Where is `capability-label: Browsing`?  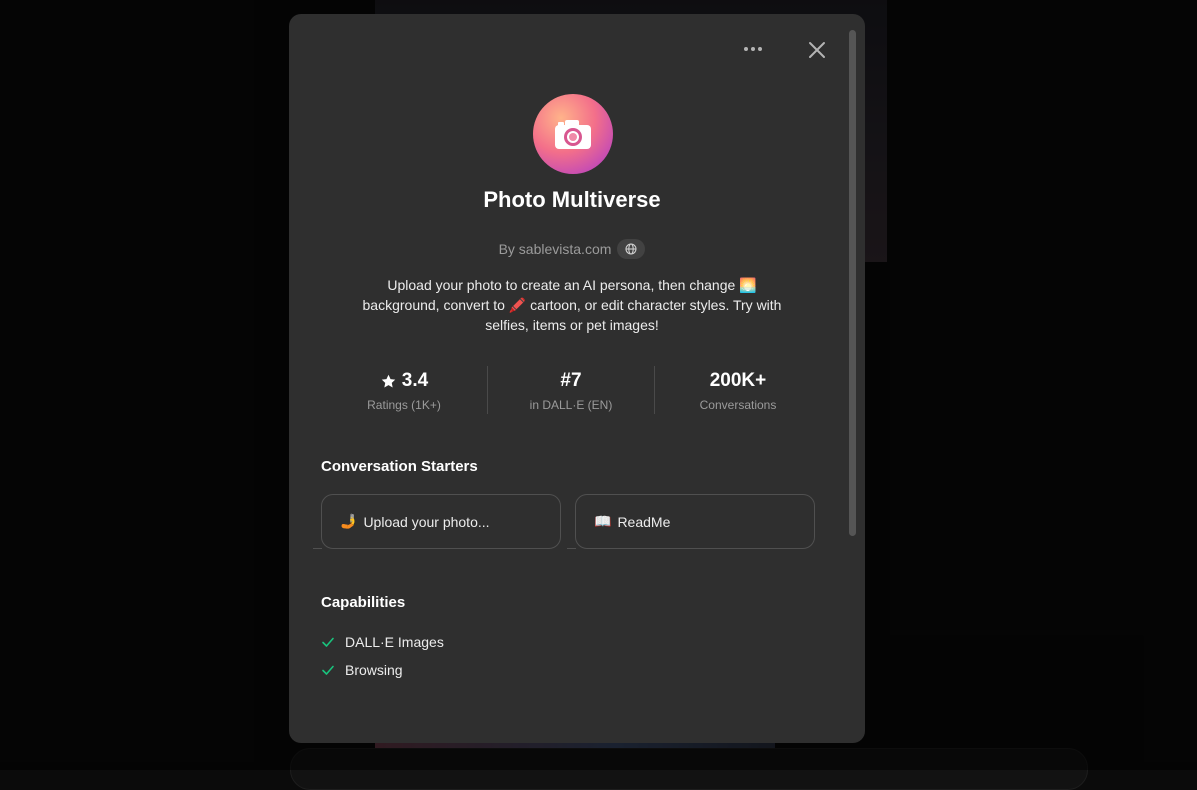 capability-label: Browsing is located at coordinates (374, 670).